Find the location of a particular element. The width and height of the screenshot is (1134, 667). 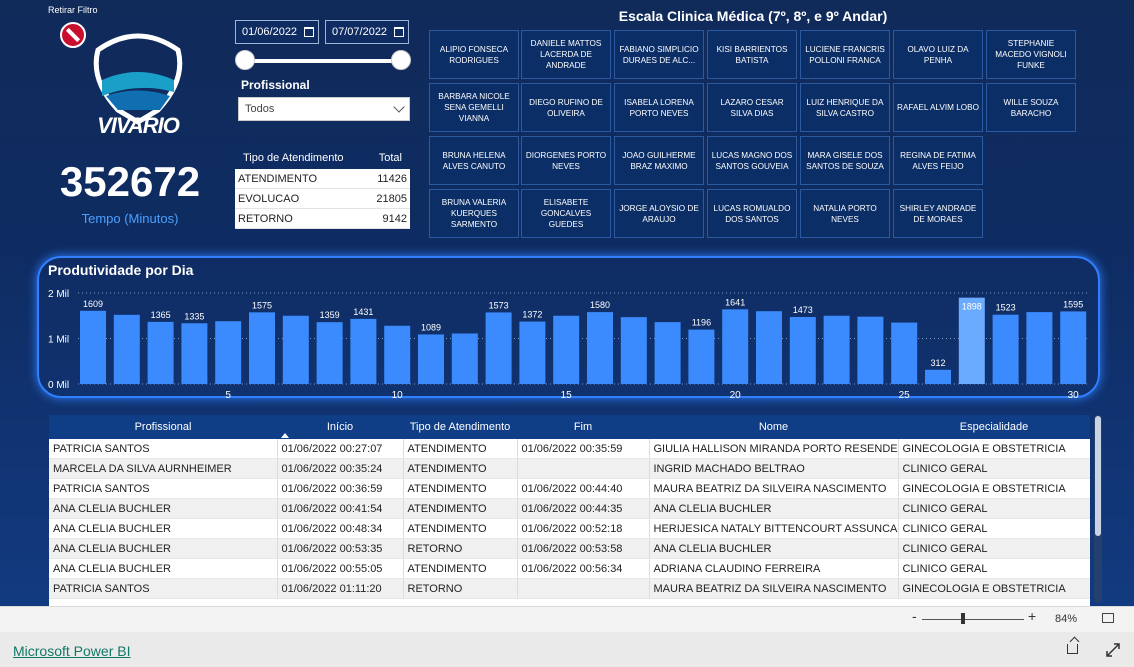

table-scroll-thumb is located at coordinates (1098, 476).